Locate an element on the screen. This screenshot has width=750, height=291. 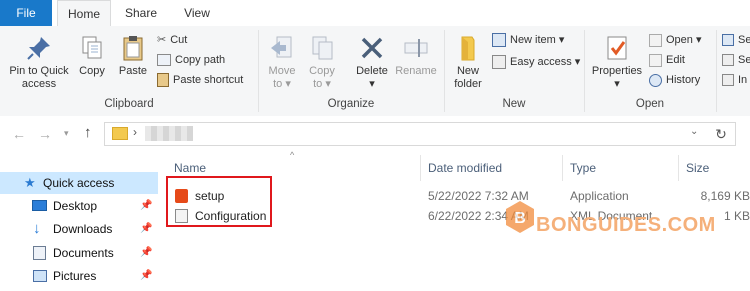
address-bar: › ⌄ is located at coordinates (406, 134).